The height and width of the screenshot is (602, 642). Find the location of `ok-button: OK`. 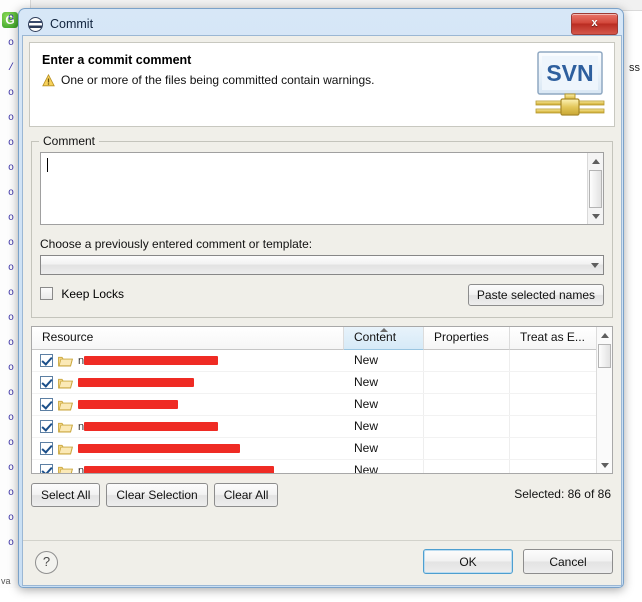

ok-button: OK is located at coordinates (468, 561).